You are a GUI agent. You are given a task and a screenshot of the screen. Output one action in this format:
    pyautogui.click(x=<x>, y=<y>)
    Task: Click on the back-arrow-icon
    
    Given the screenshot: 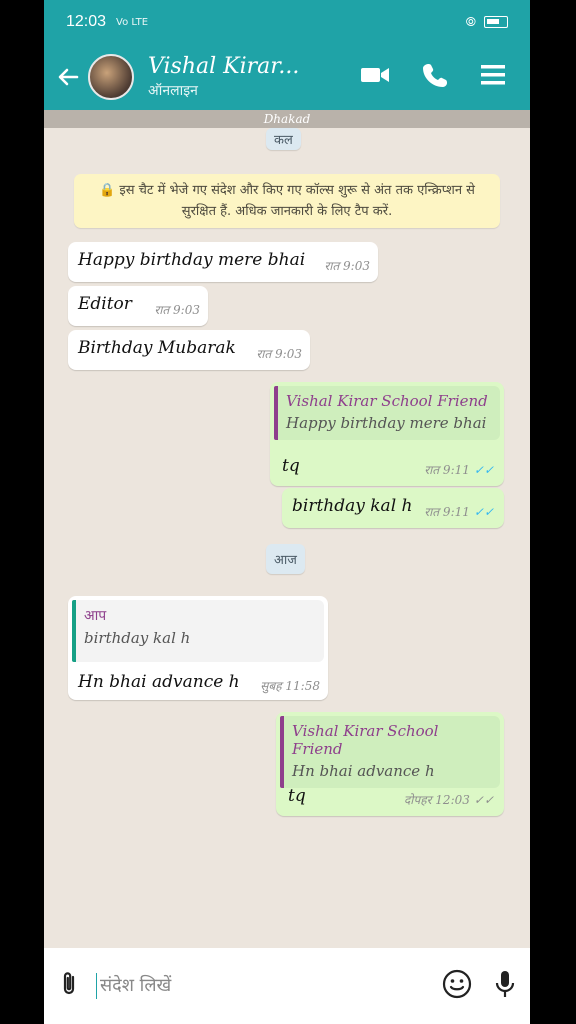 What is the action you would take?
    pyautogui.click(x=68, y=77)
    